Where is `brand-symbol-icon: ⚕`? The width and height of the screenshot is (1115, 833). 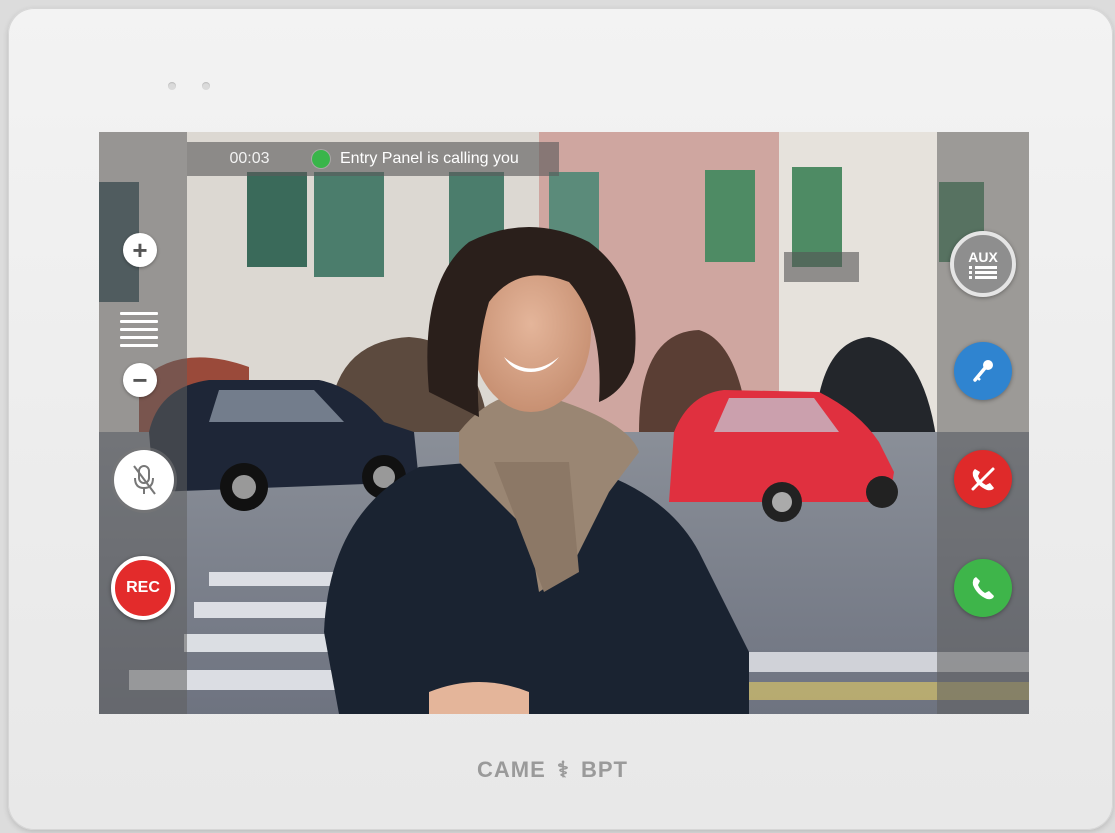 brand-symbol-icon: ⚕ is located at coordinates (563, 769).